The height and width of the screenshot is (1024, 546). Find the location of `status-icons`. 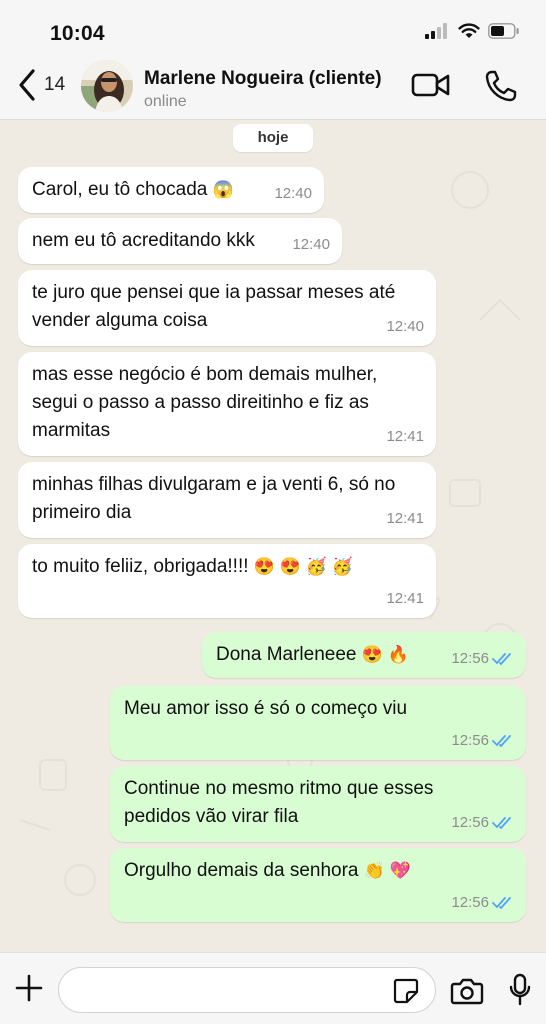

status-icons is located at coordinates (472, 31).